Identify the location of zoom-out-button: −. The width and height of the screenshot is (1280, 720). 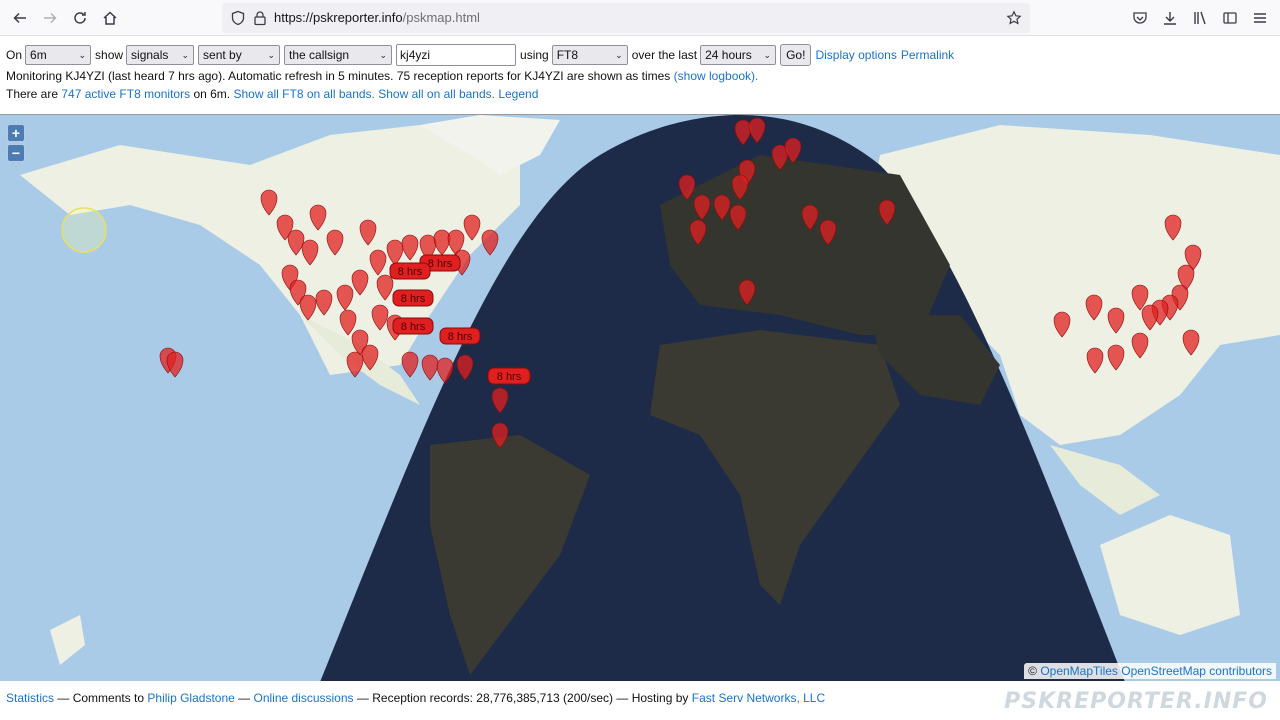
(16, 153).